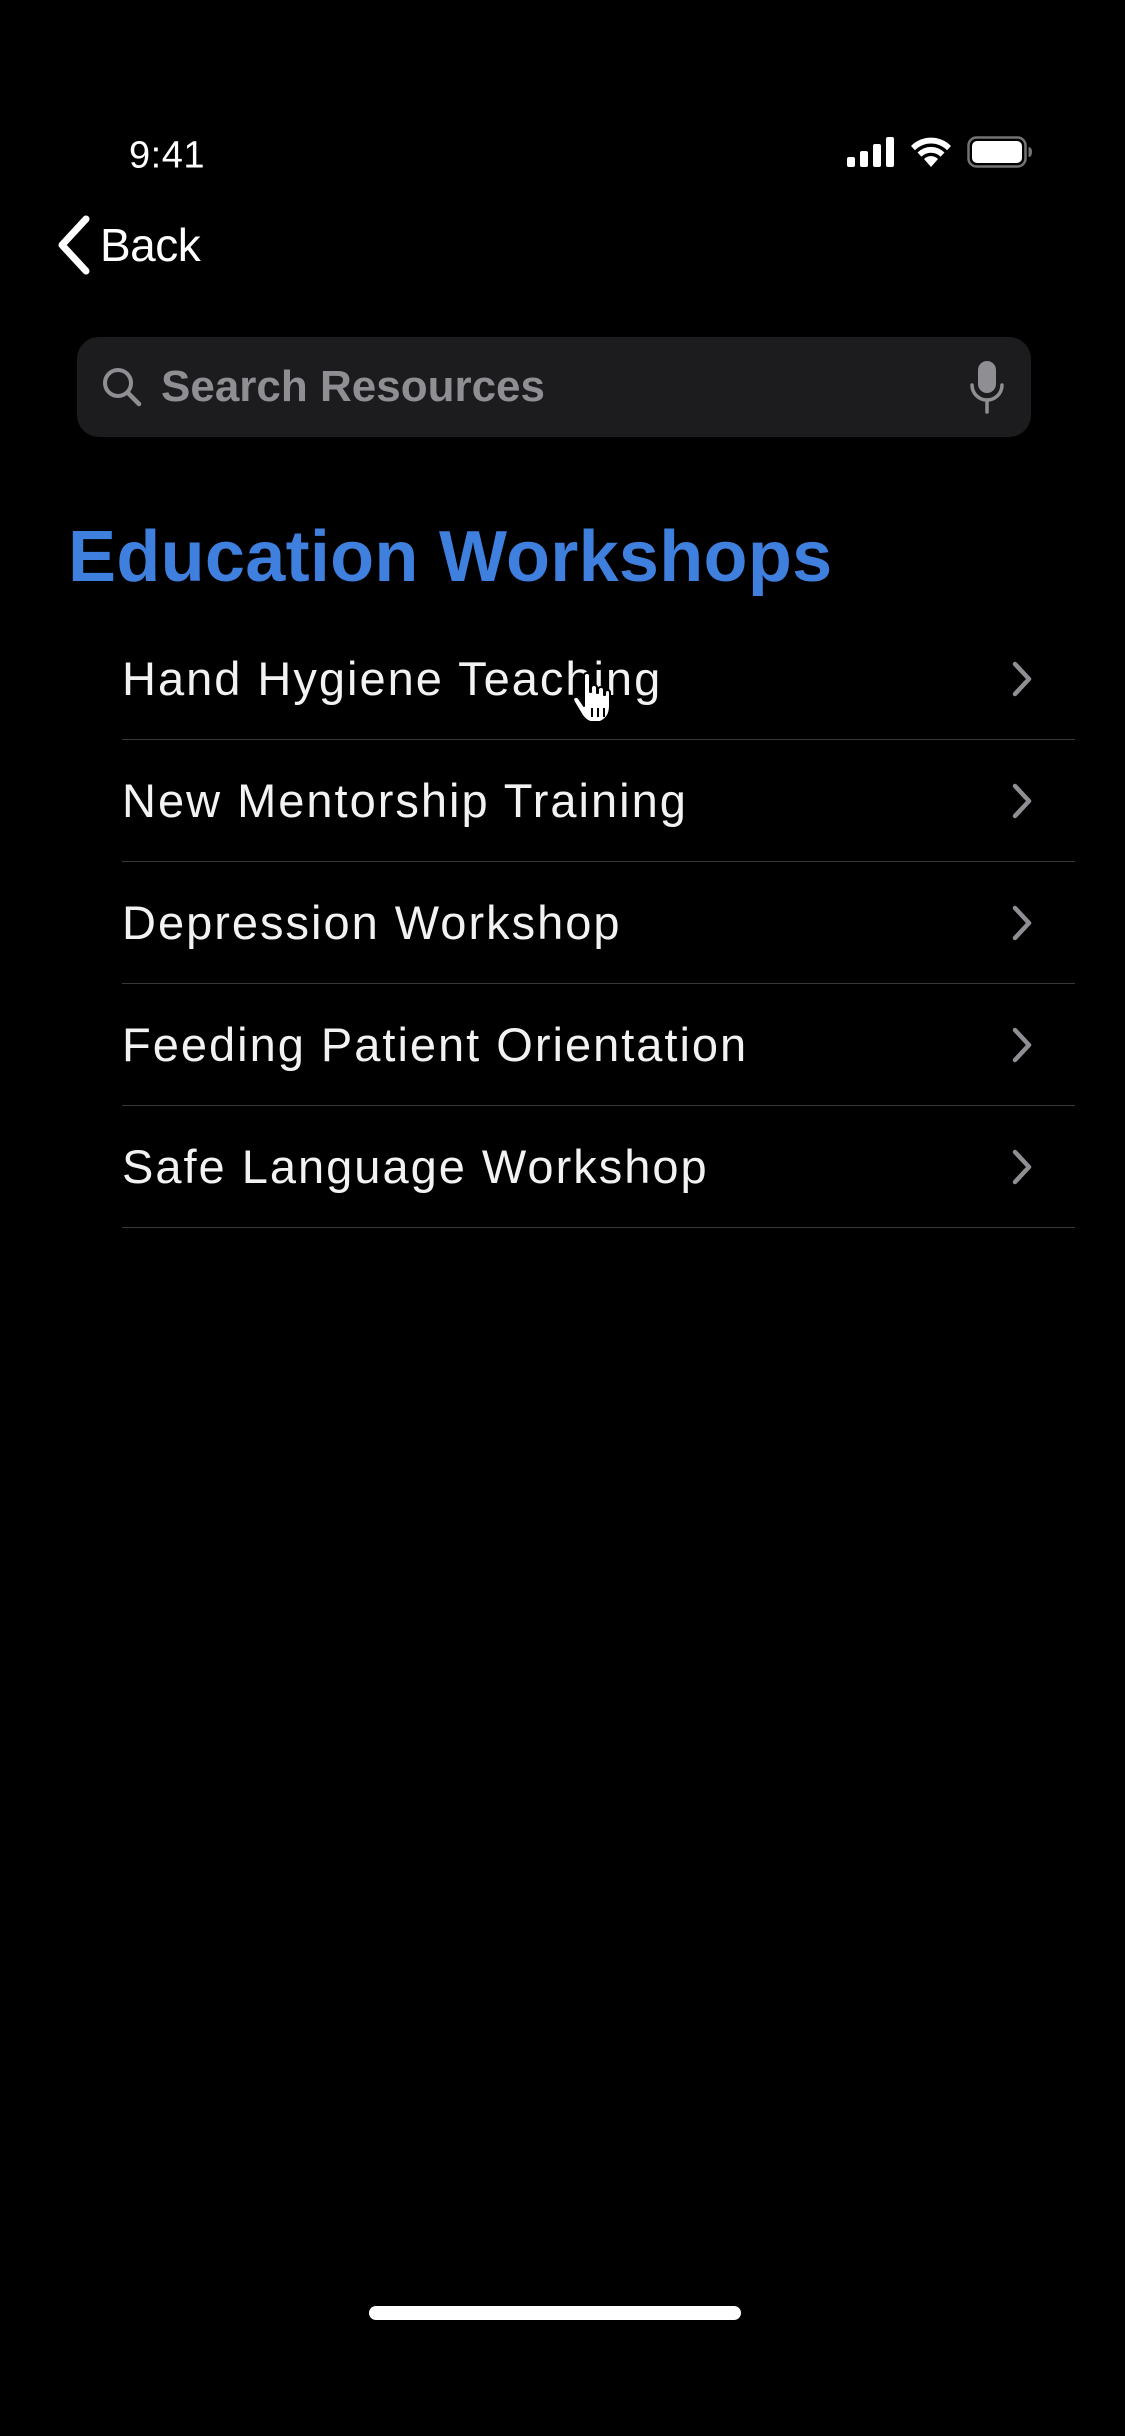  I want to click on home-indicator, so click(555, 2313).